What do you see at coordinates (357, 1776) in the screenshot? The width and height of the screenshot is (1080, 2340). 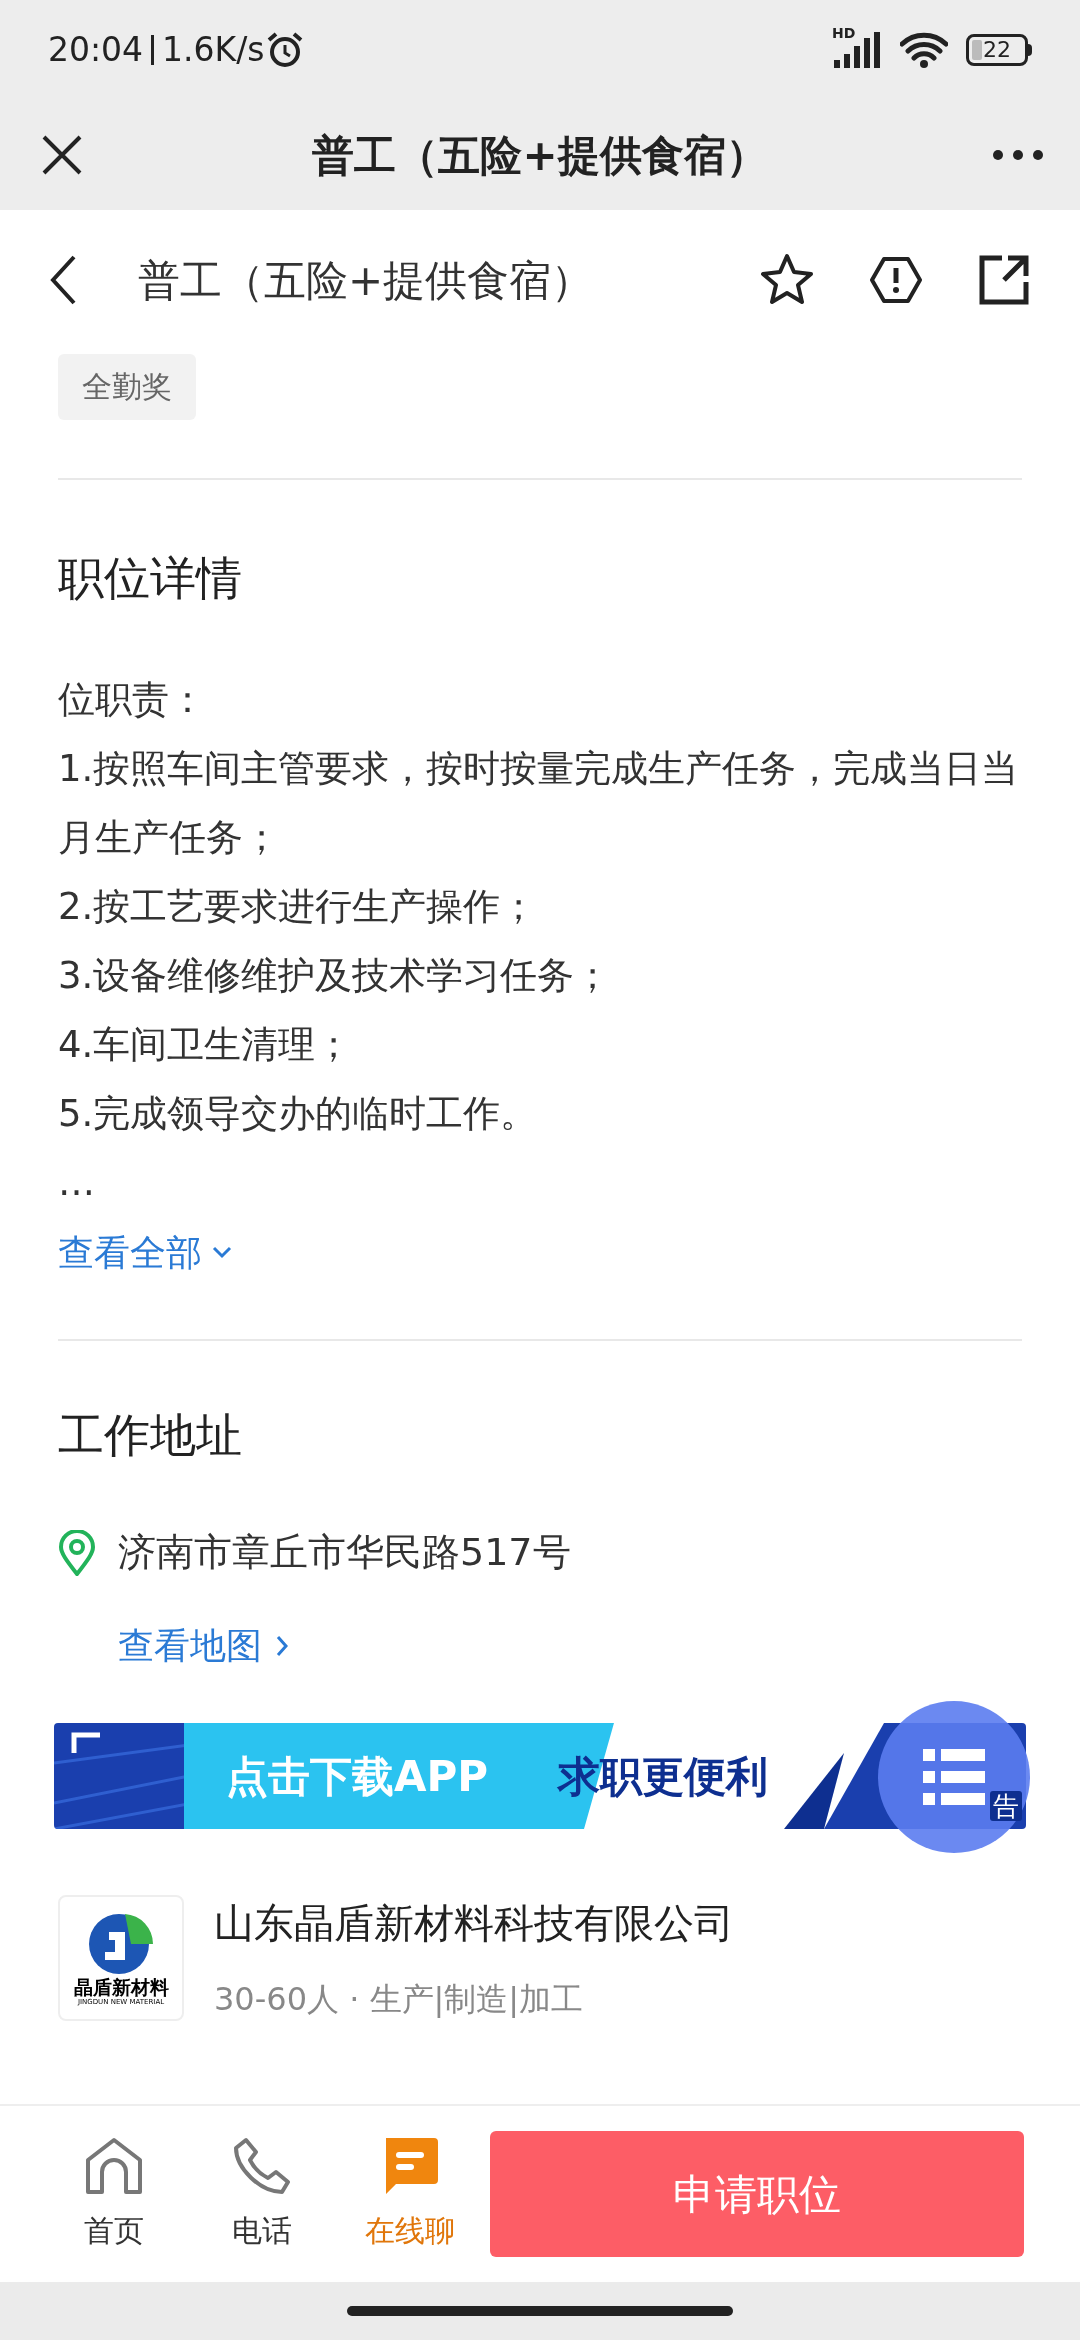 I see `banner-text: 点击下载APP` at bounding box center [357, 1776].